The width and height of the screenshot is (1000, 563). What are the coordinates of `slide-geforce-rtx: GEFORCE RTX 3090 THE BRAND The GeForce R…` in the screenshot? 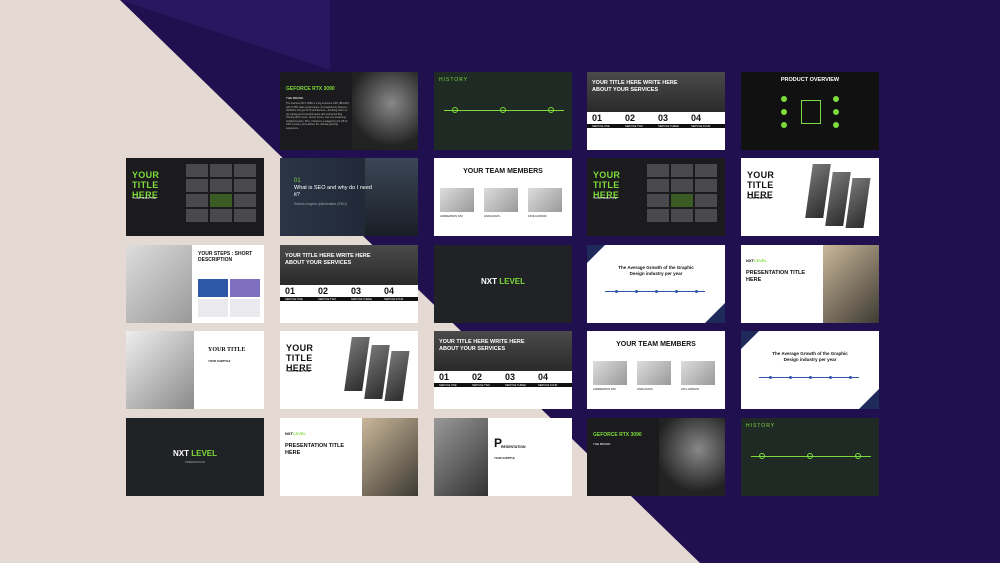 It's located at (349, 111).